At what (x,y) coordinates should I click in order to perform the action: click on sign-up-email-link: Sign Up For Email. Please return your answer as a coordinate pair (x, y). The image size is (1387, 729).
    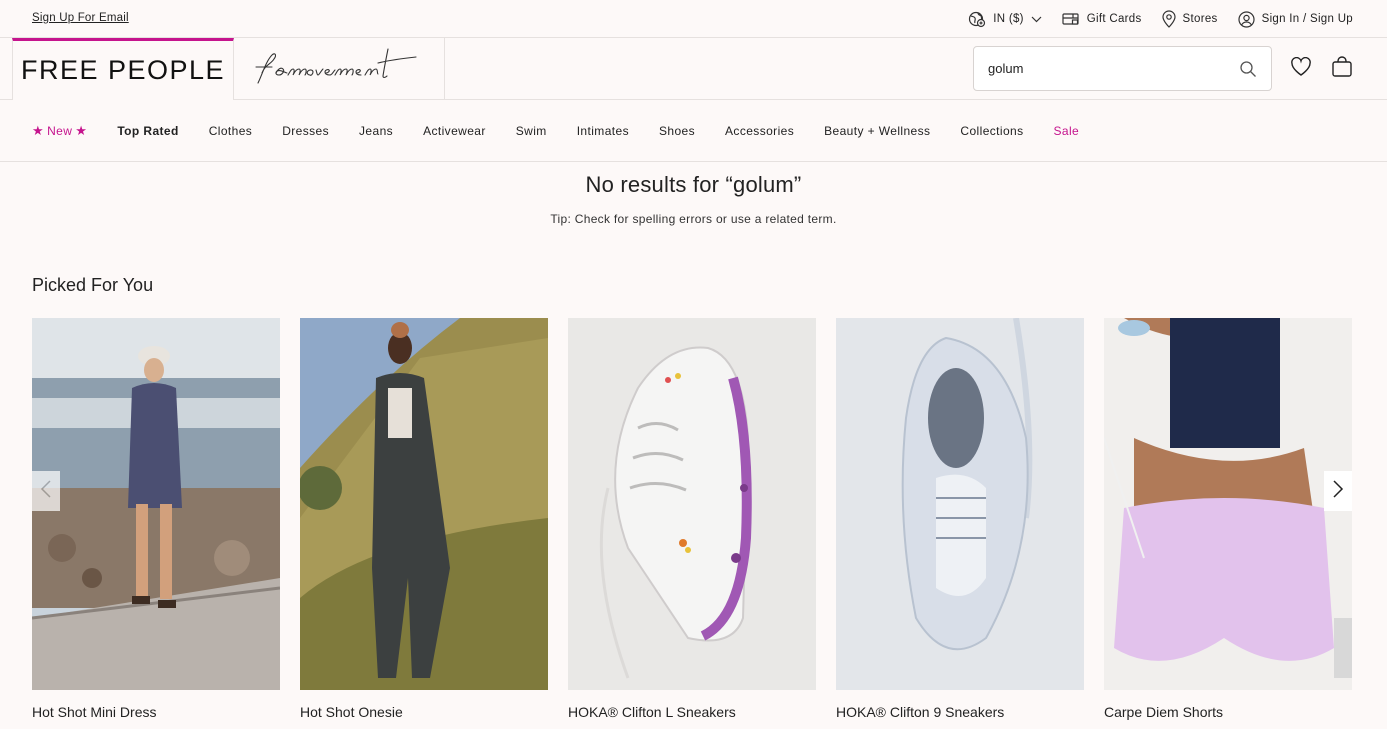
    Looking at the image, I should click on (80, 18).